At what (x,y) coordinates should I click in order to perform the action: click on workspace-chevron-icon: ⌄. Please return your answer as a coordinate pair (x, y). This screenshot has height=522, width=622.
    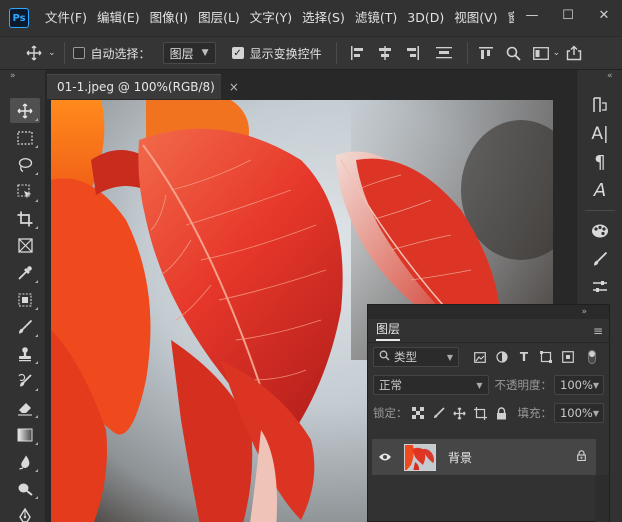
    Looking at the image, I should click on (557, 53).